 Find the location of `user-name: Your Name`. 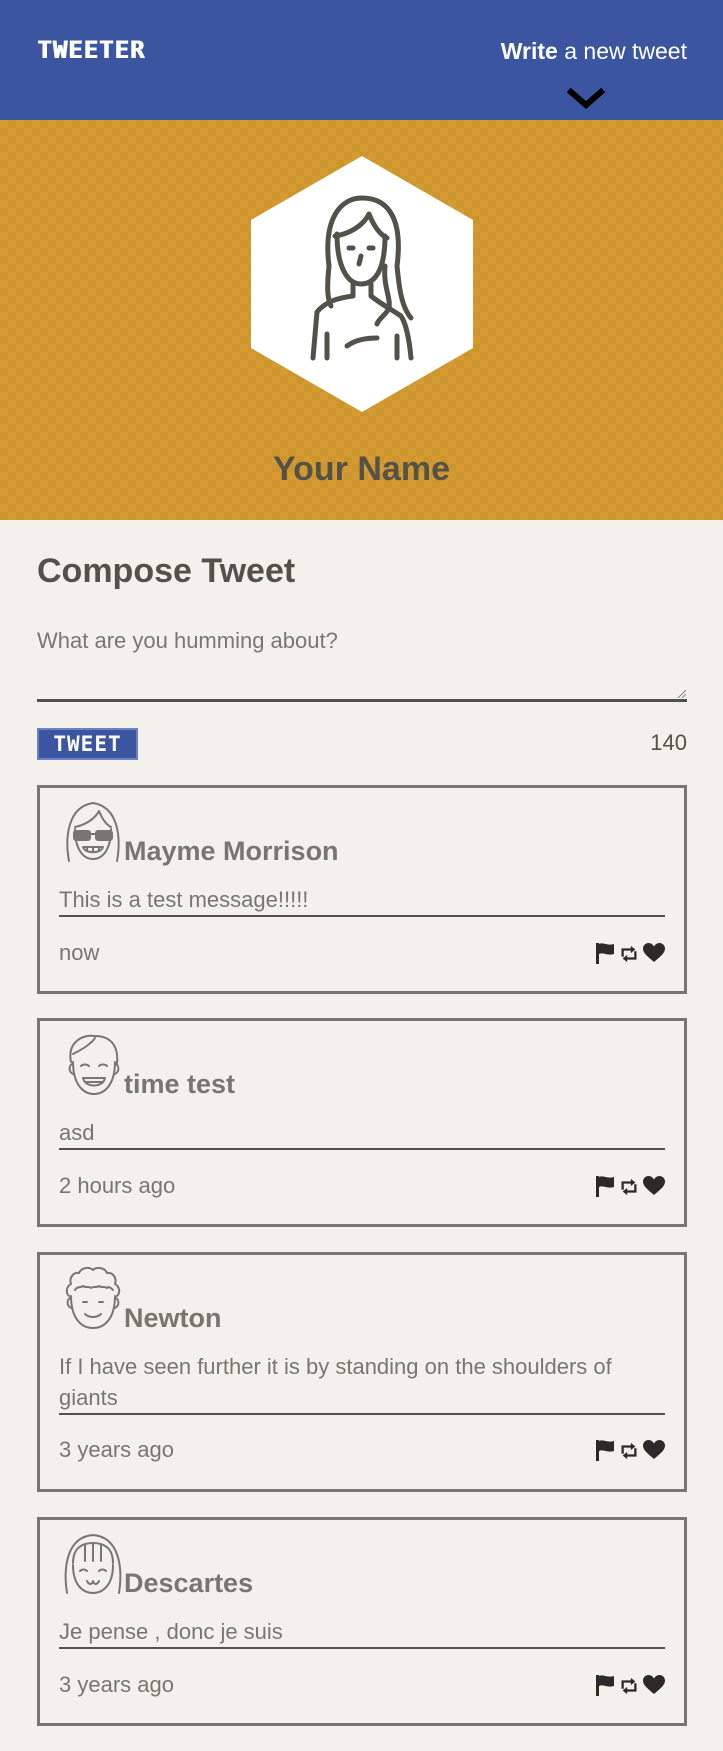

user-name: Your Name is located at coordinates (361, 469).